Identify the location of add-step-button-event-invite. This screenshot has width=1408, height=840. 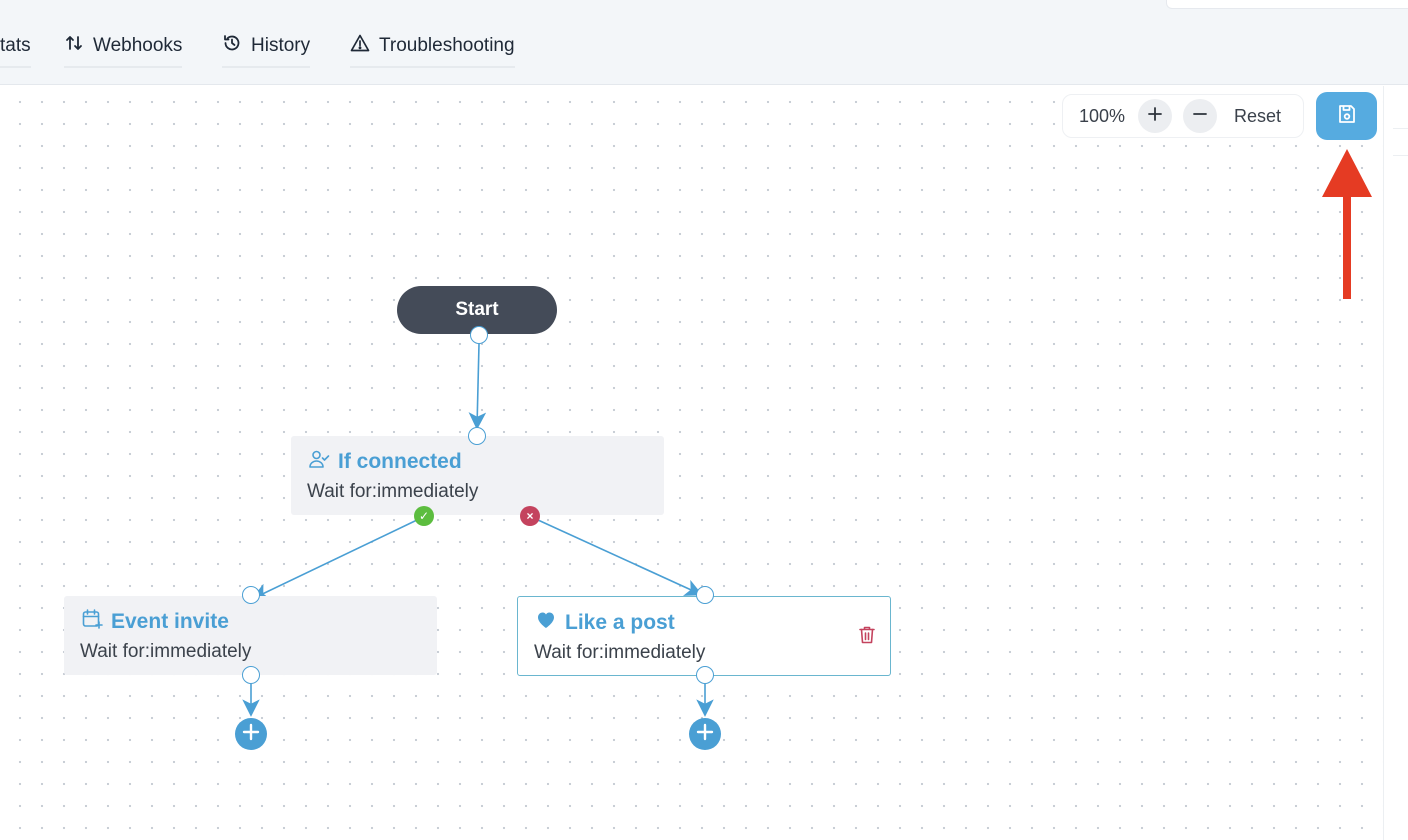
(251, 734).